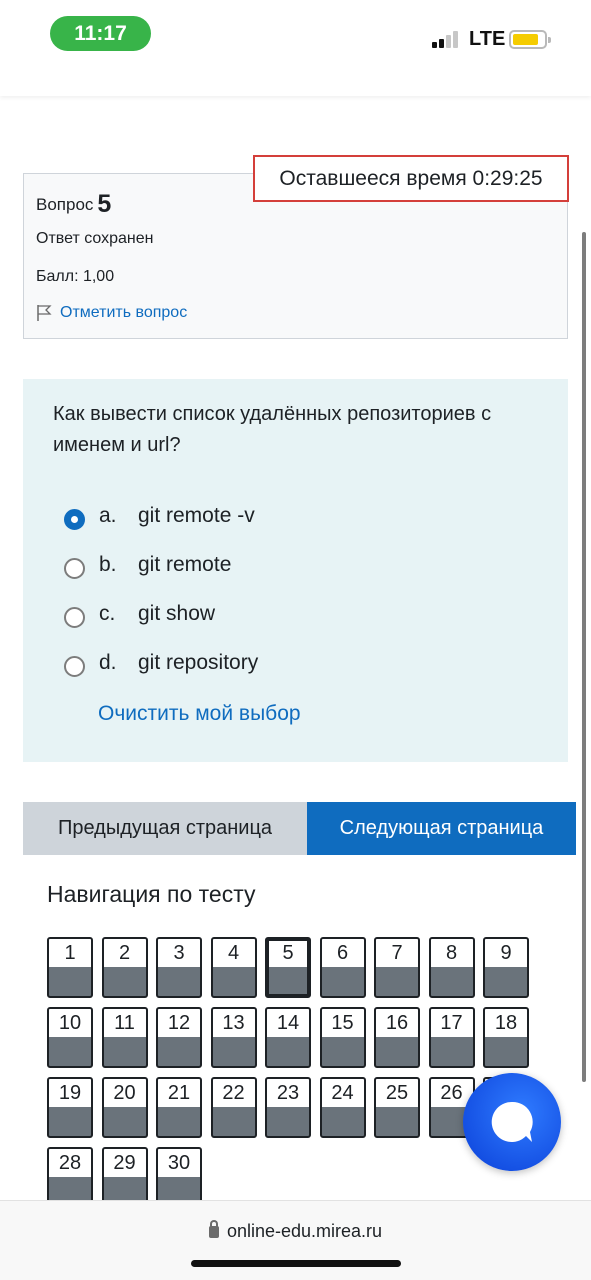  What do you see at coordinates (179, 1093) in the screenshot?
I see `nav-question-number: 21` at bounding box center [179, 1093].